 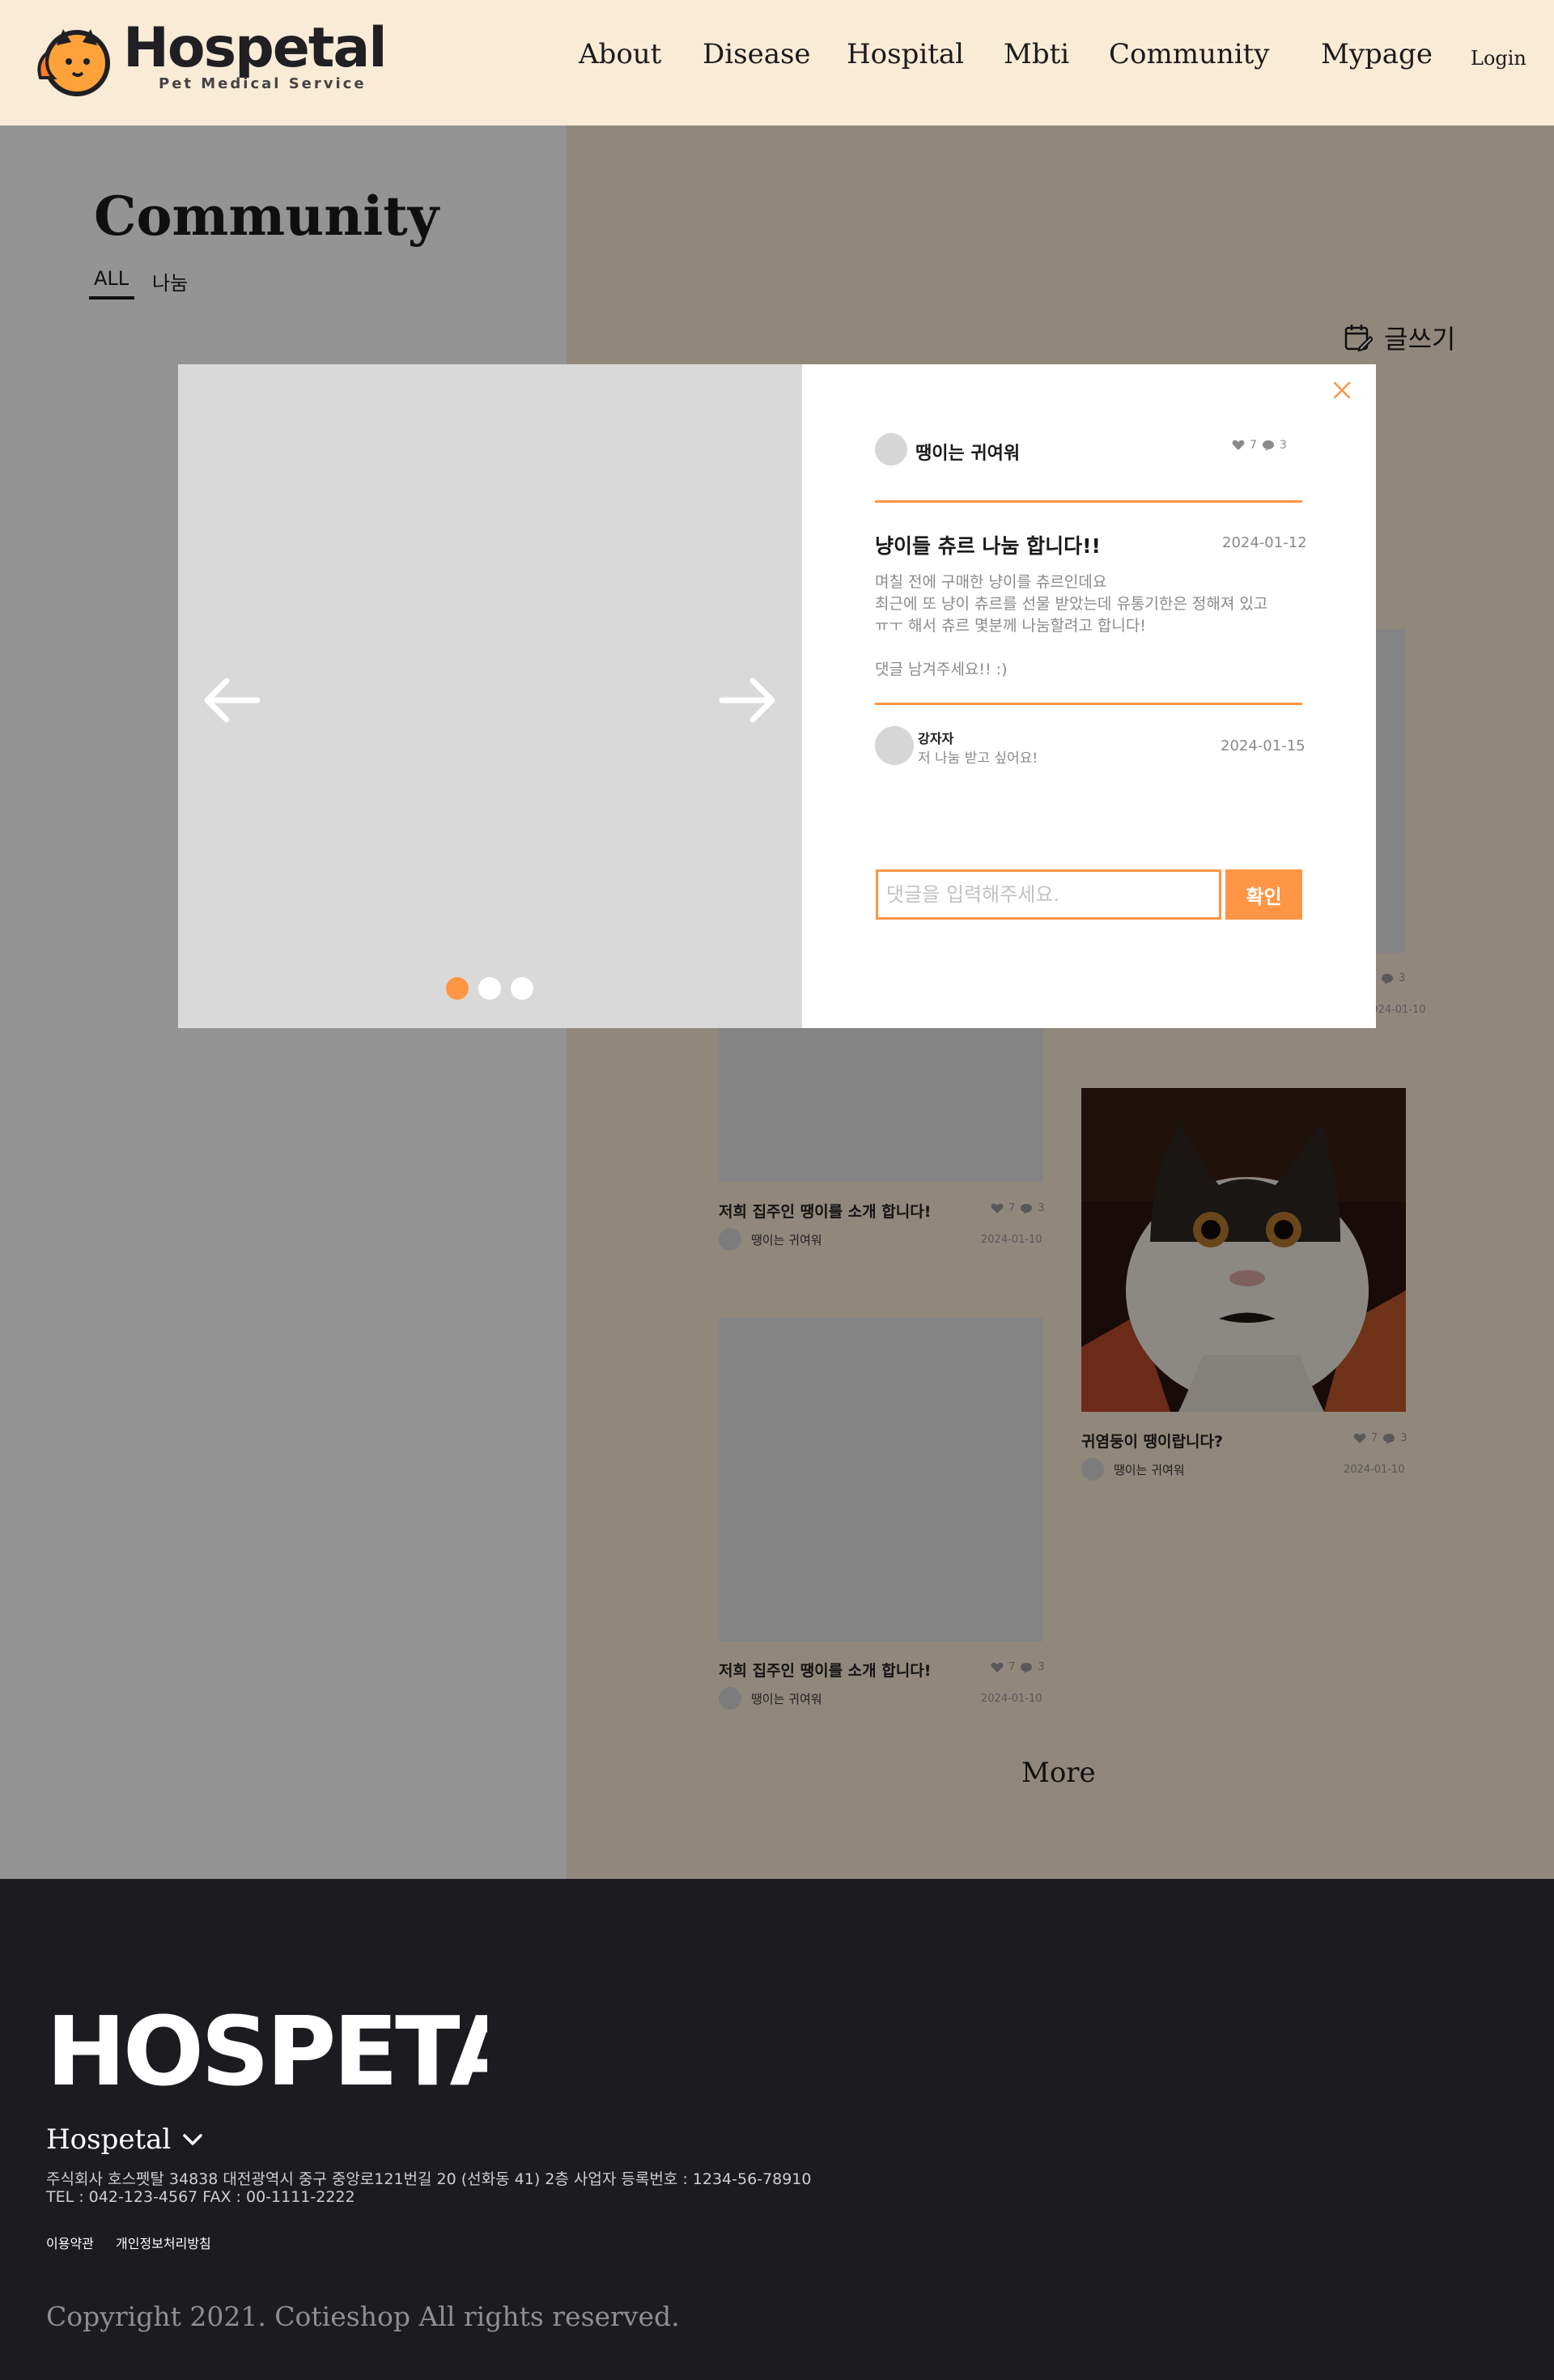 I want to click on nav-hospital: Hospital, so click(x=905, y=54).